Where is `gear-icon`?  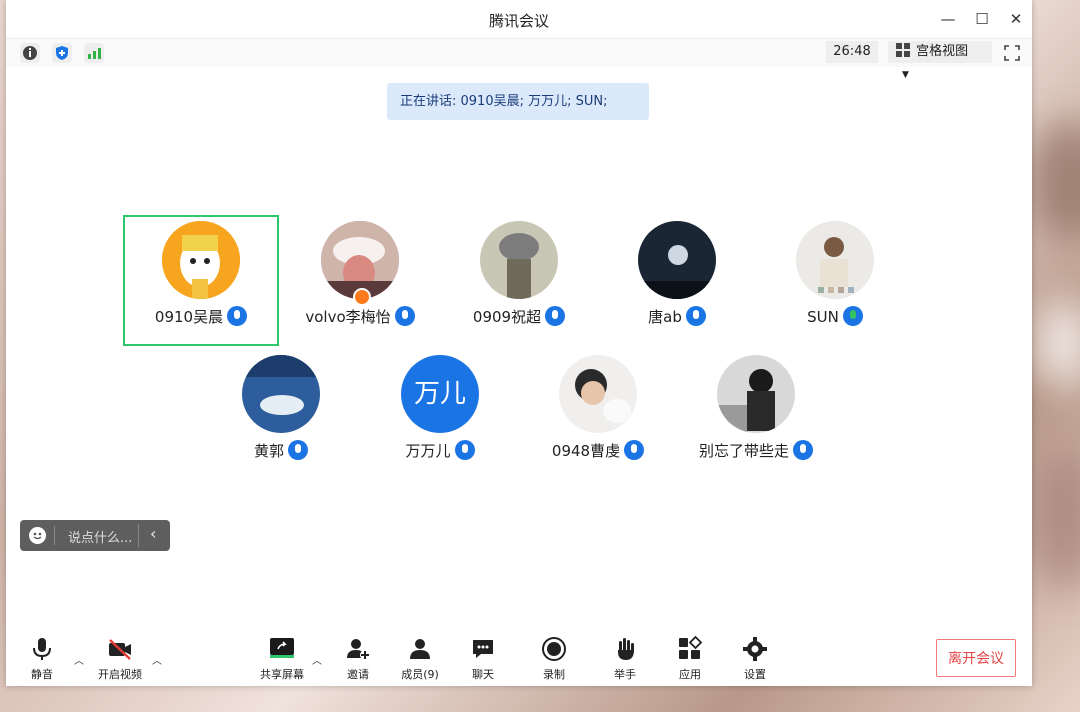 gear-icon is located at coordinates (755, 649).